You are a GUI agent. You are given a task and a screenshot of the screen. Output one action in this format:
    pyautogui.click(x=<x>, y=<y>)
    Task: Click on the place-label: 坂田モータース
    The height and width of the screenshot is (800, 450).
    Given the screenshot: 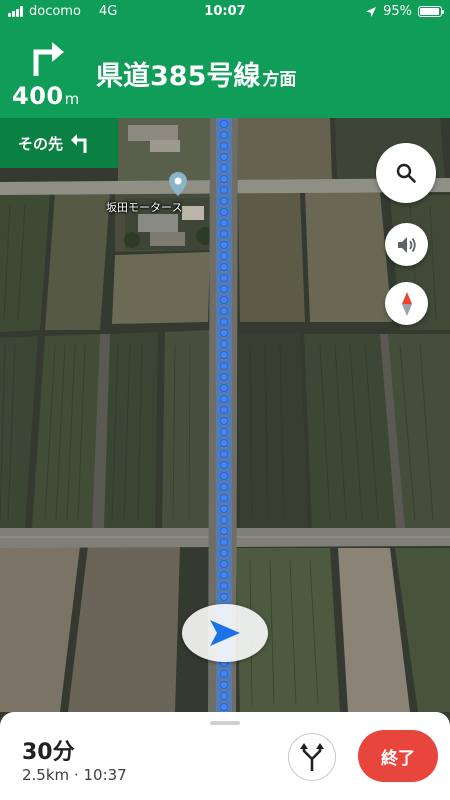 What is the action you would take?
    pyautogui.click(x=144, y=207)
    